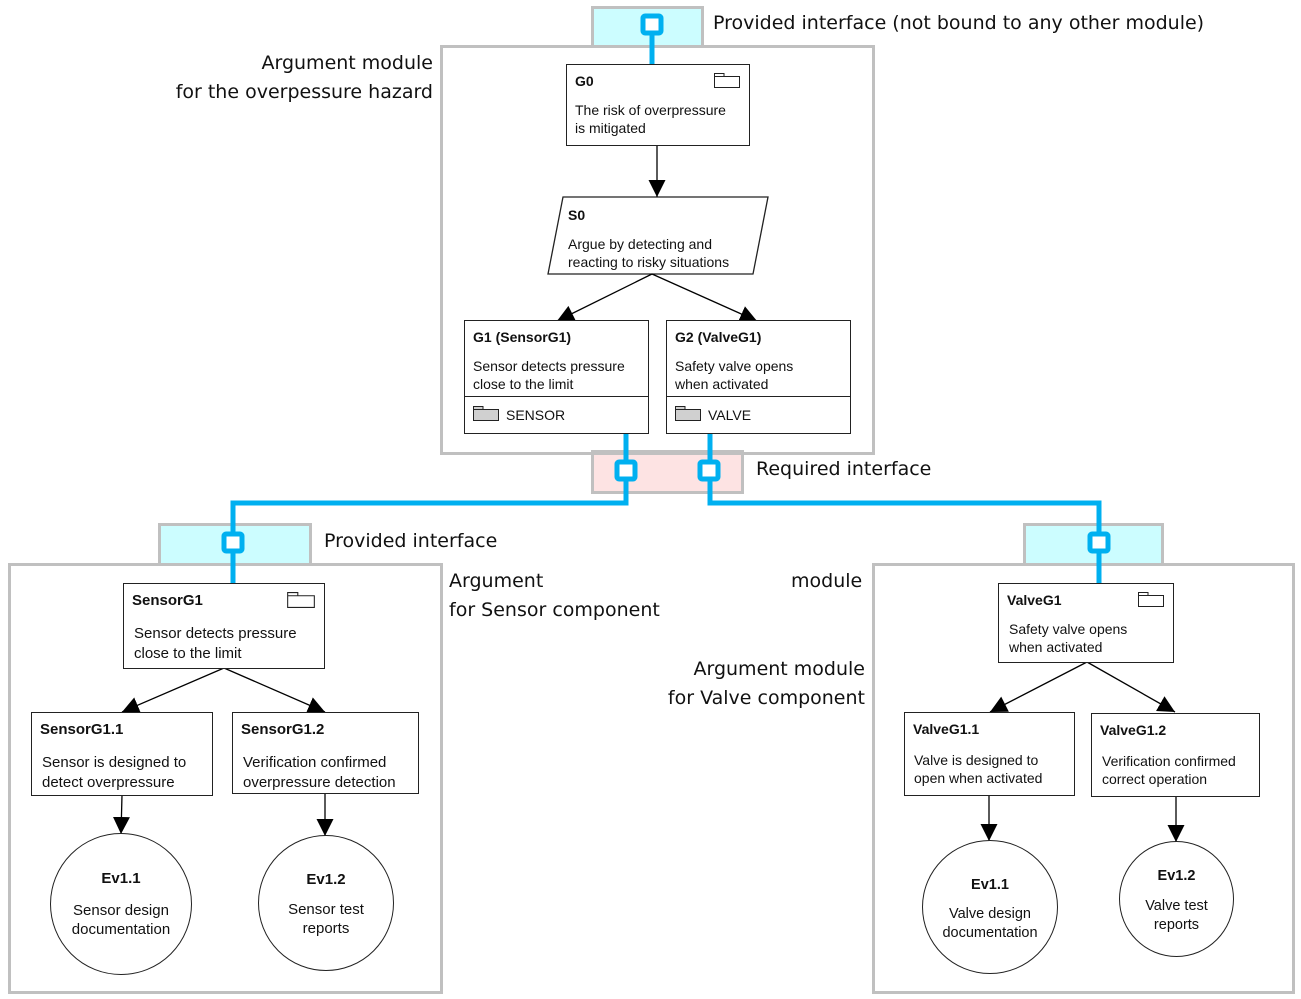  Describe the element at coordinates (121, 878) in the screenshot. I see `evidence-sensor-ev1-1-id: Ev1.1` at that location.